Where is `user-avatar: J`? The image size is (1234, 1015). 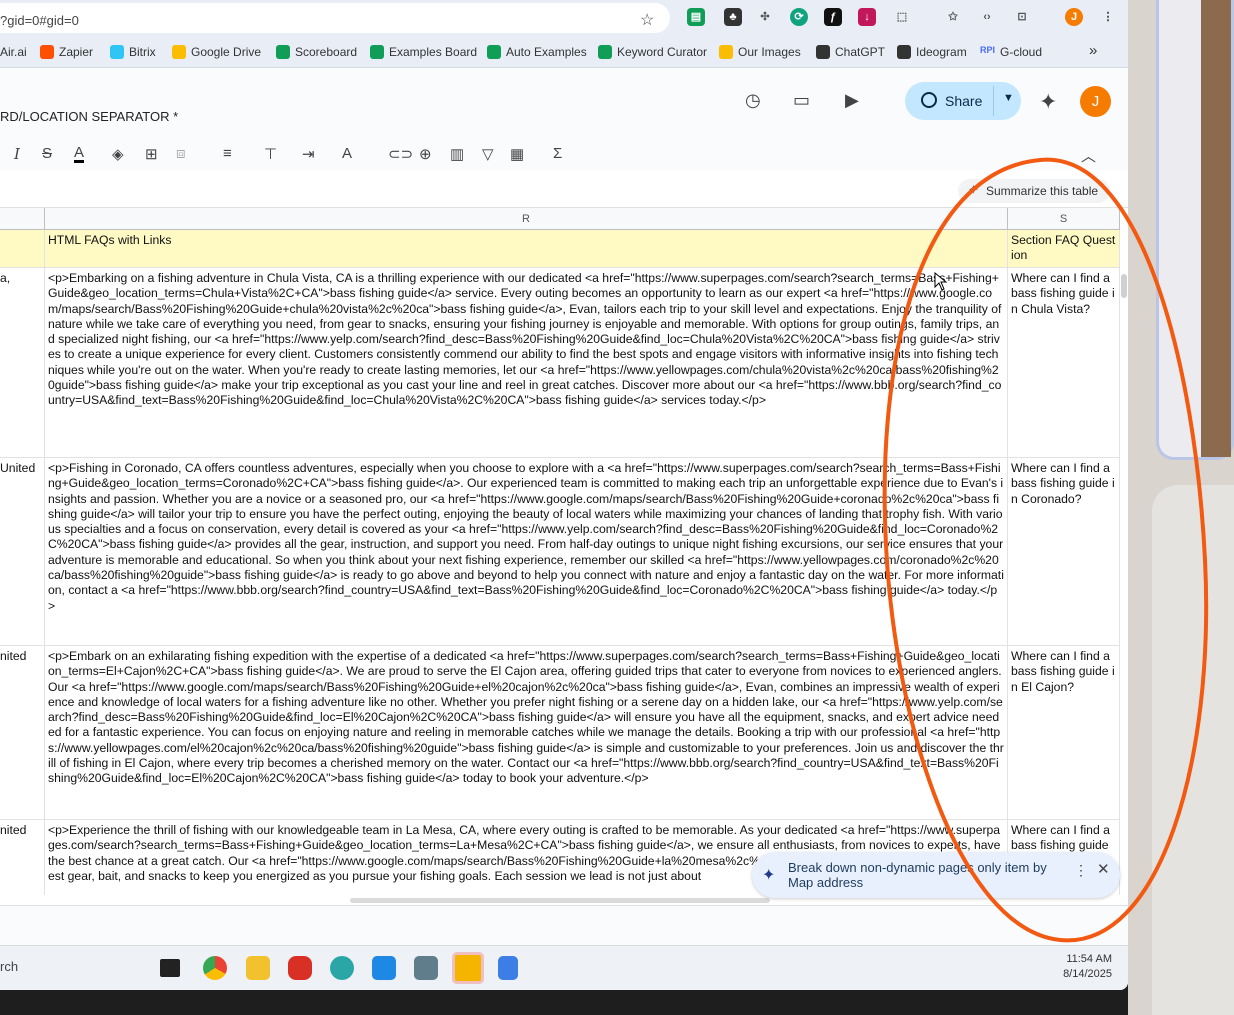 user-avatar: J is located at coordinates (1095, 101).